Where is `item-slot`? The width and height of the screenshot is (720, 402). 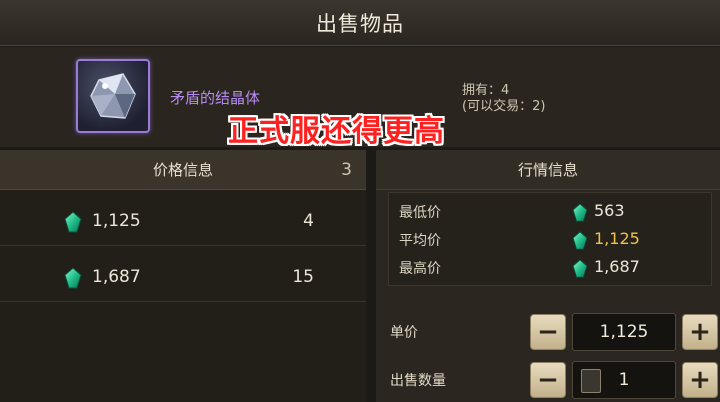
item-slot is located at coordinates (113, 96).